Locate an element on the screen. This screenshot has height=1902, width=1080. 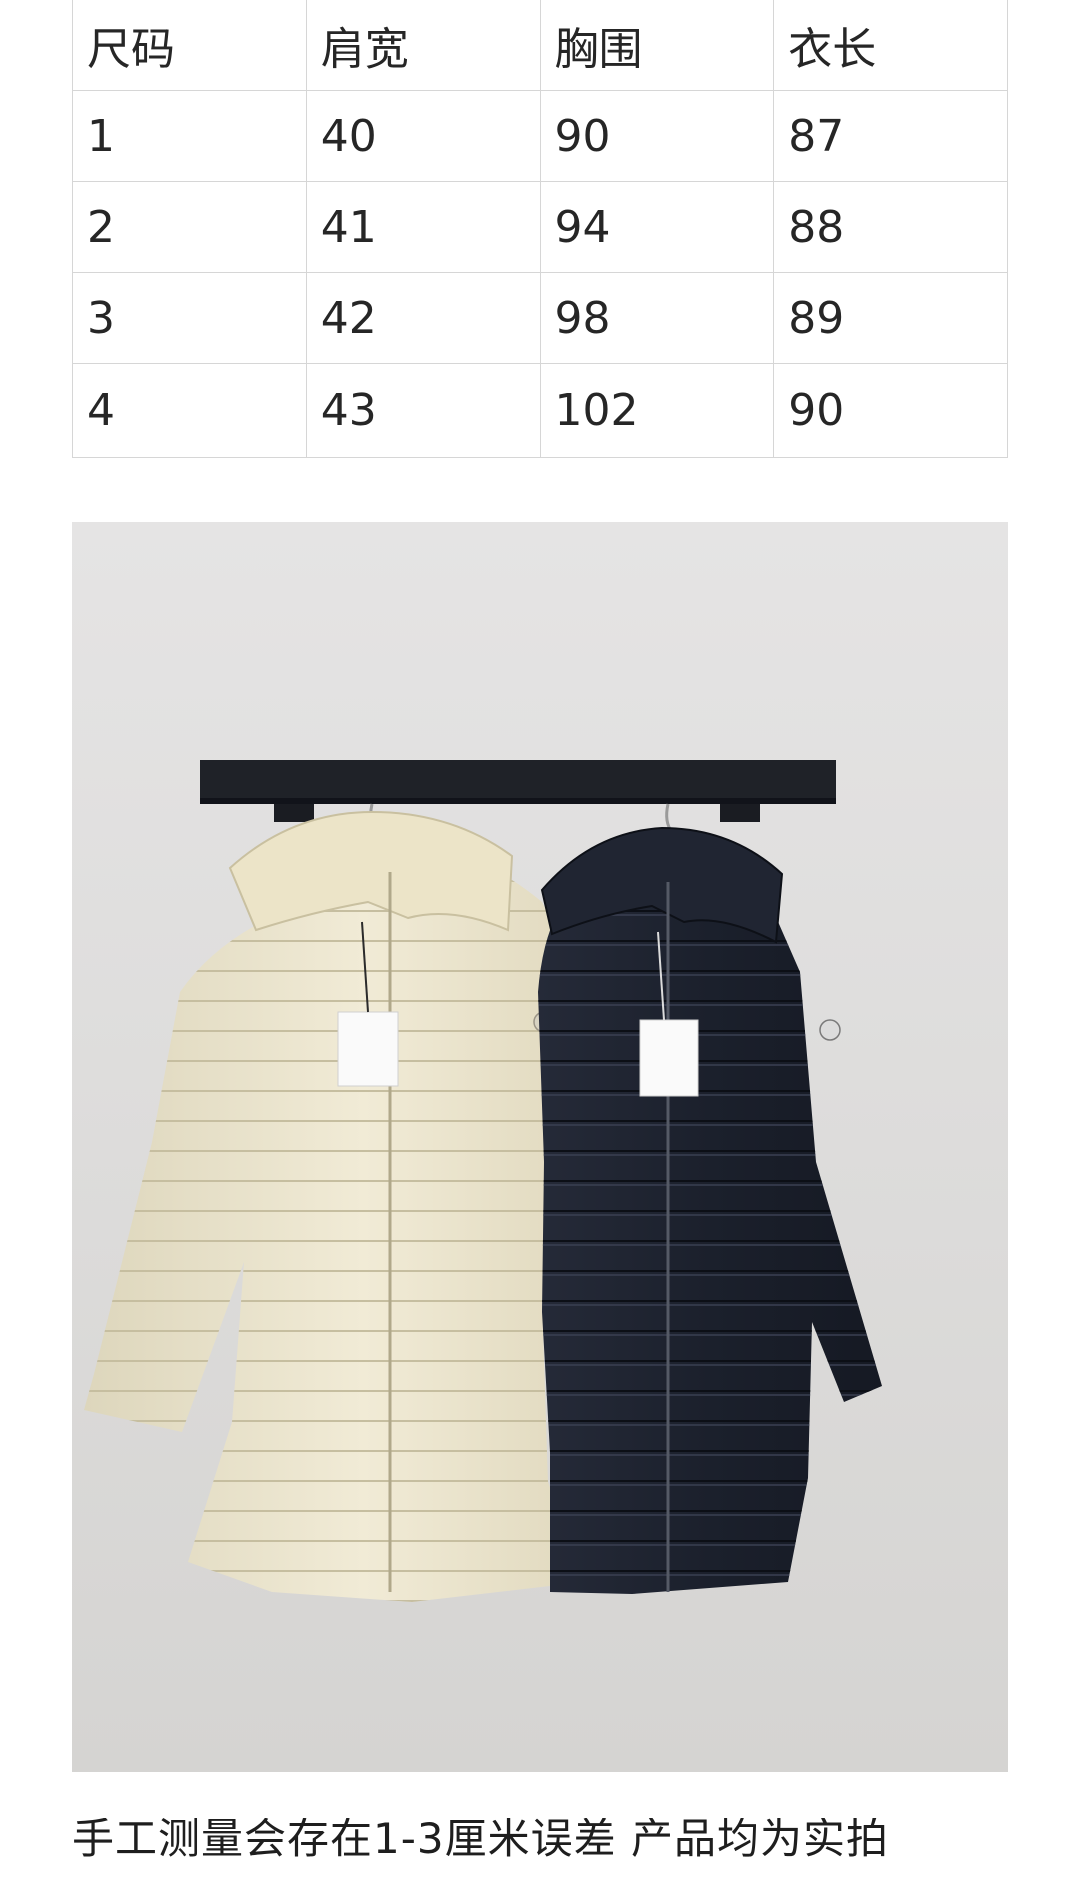
table-row: 3 42 98 89 is located at coordinates (540, 318).